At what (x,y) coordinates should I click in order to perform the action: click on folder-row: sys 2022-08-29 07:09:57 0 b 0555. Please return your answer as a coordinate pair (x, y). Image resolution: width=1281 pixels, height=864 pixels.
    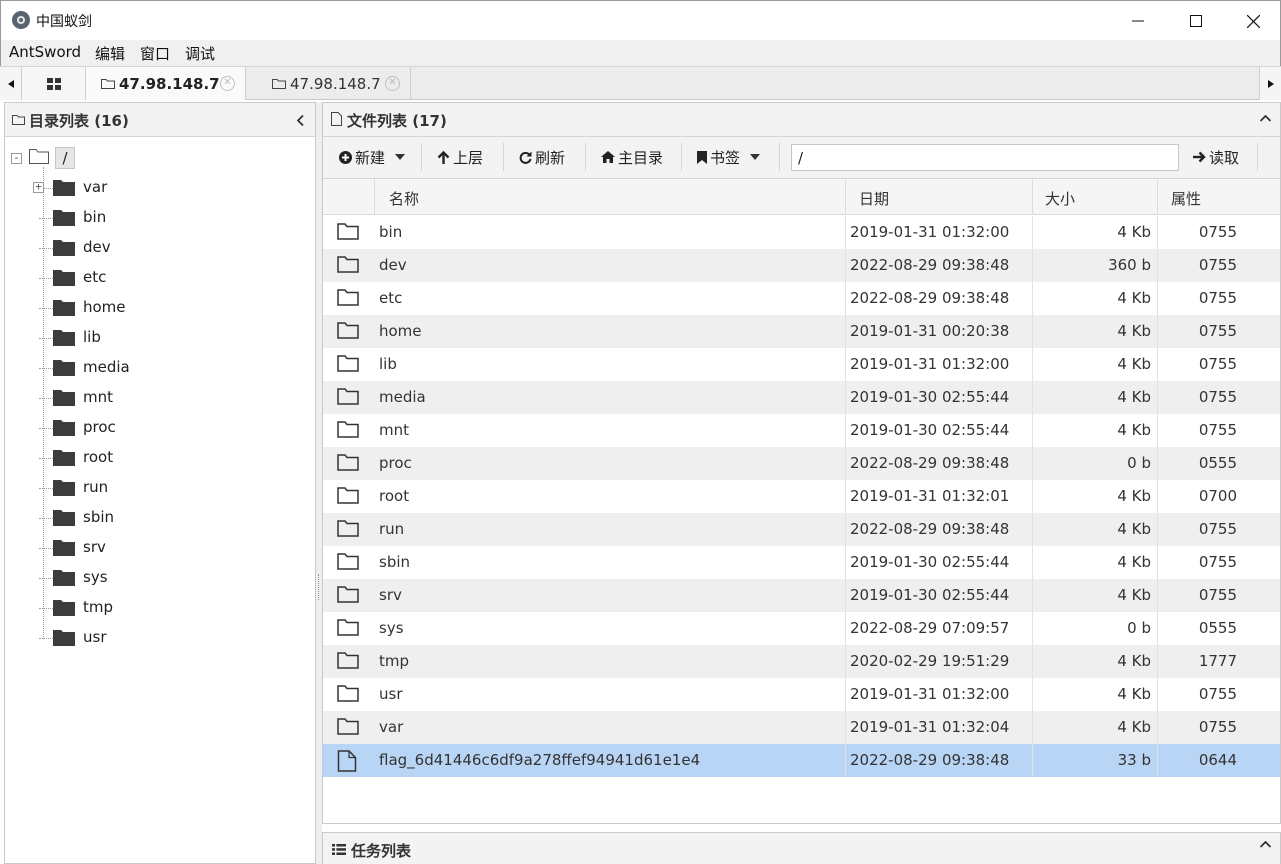
    Looking at the image, I should click on (801, 628).